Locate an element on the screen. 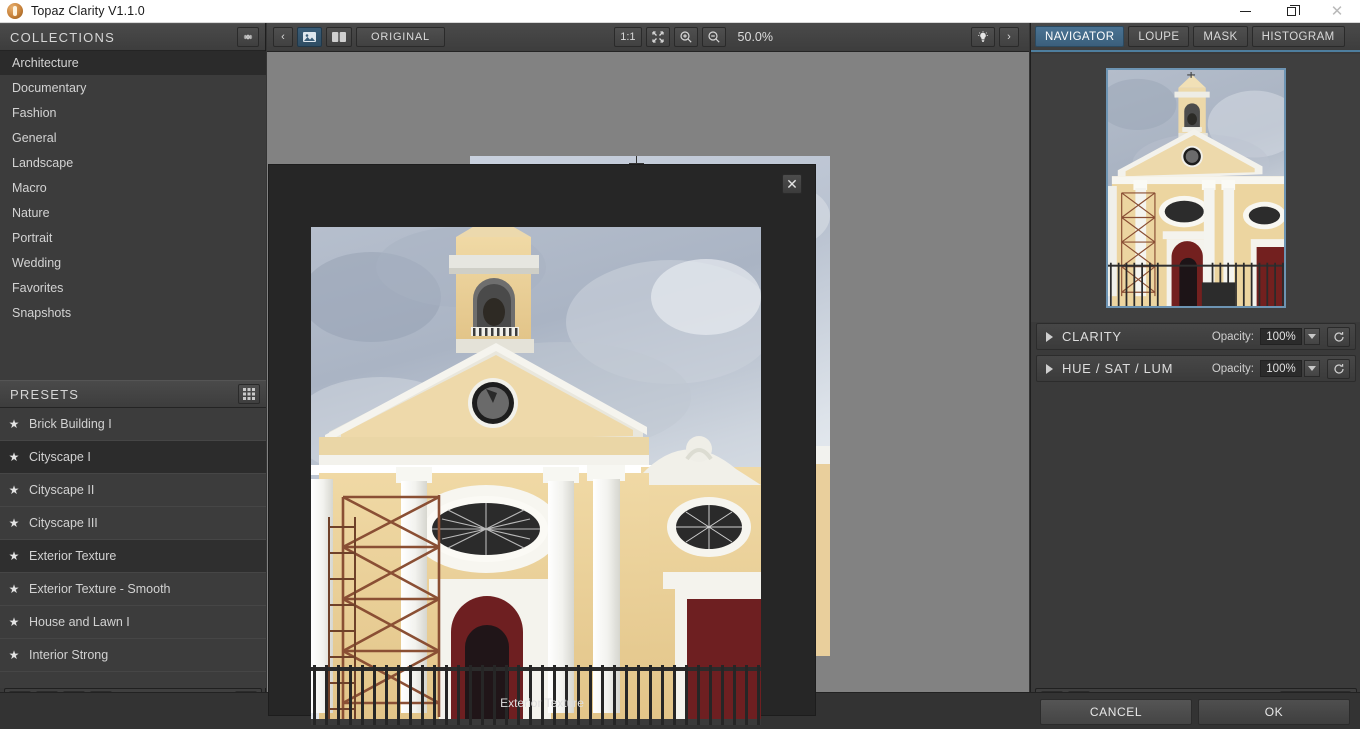  preset-label: House and Lawn I is located at coordinates (79, 622).